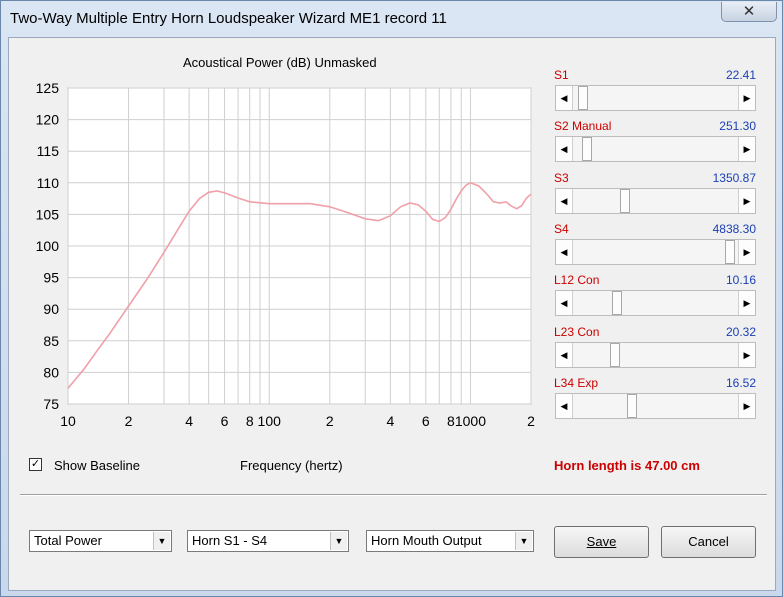  I want to click on save-button-label: Save, so click(601, 541).